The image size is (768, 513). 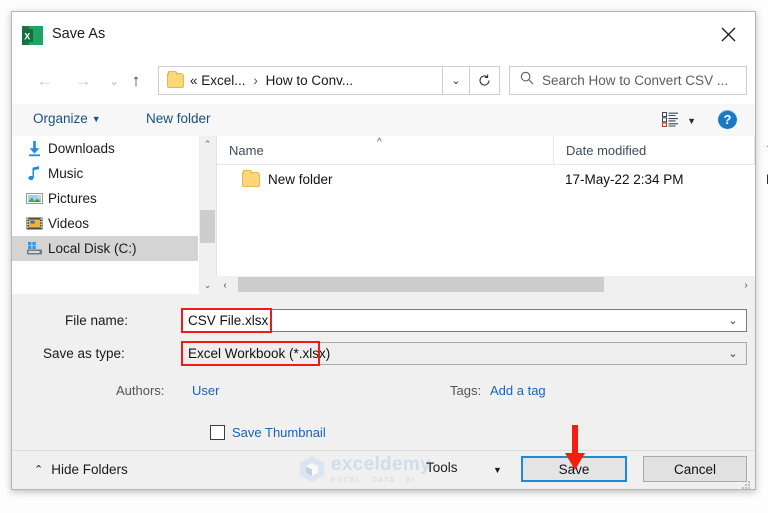 I want to click on close-icon, so click(x=728, y=34).